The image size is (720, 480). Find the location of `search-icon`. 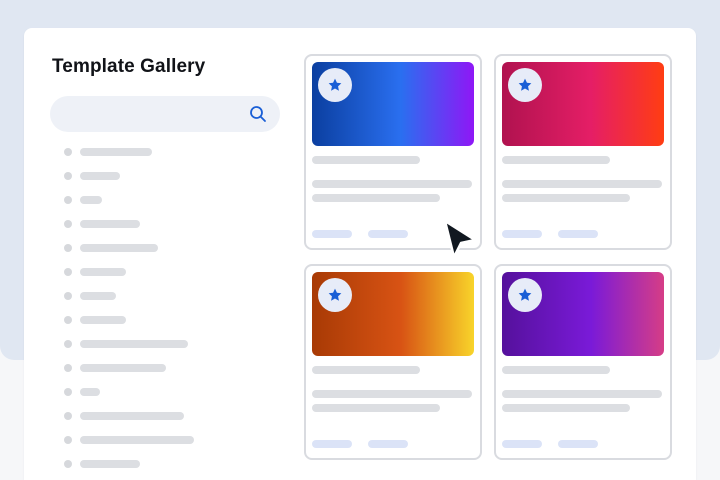

search-icon is located at coordinates (258, 114).